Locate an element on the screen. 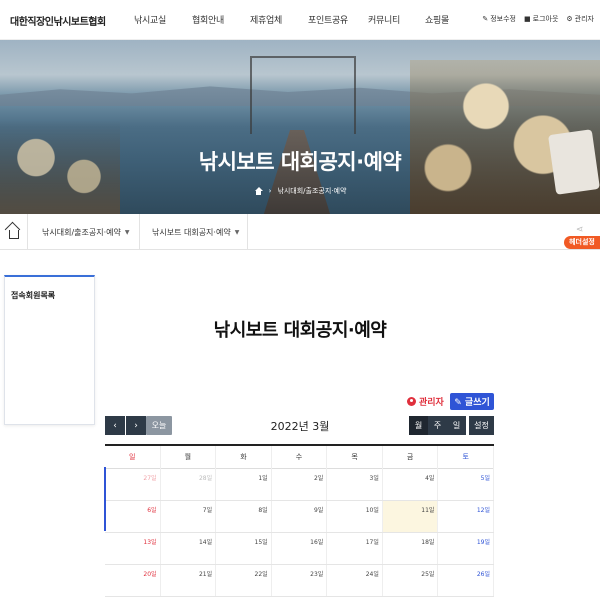  calendar-view-toggle: 월 주 일 is located at coordinates (437, 425).